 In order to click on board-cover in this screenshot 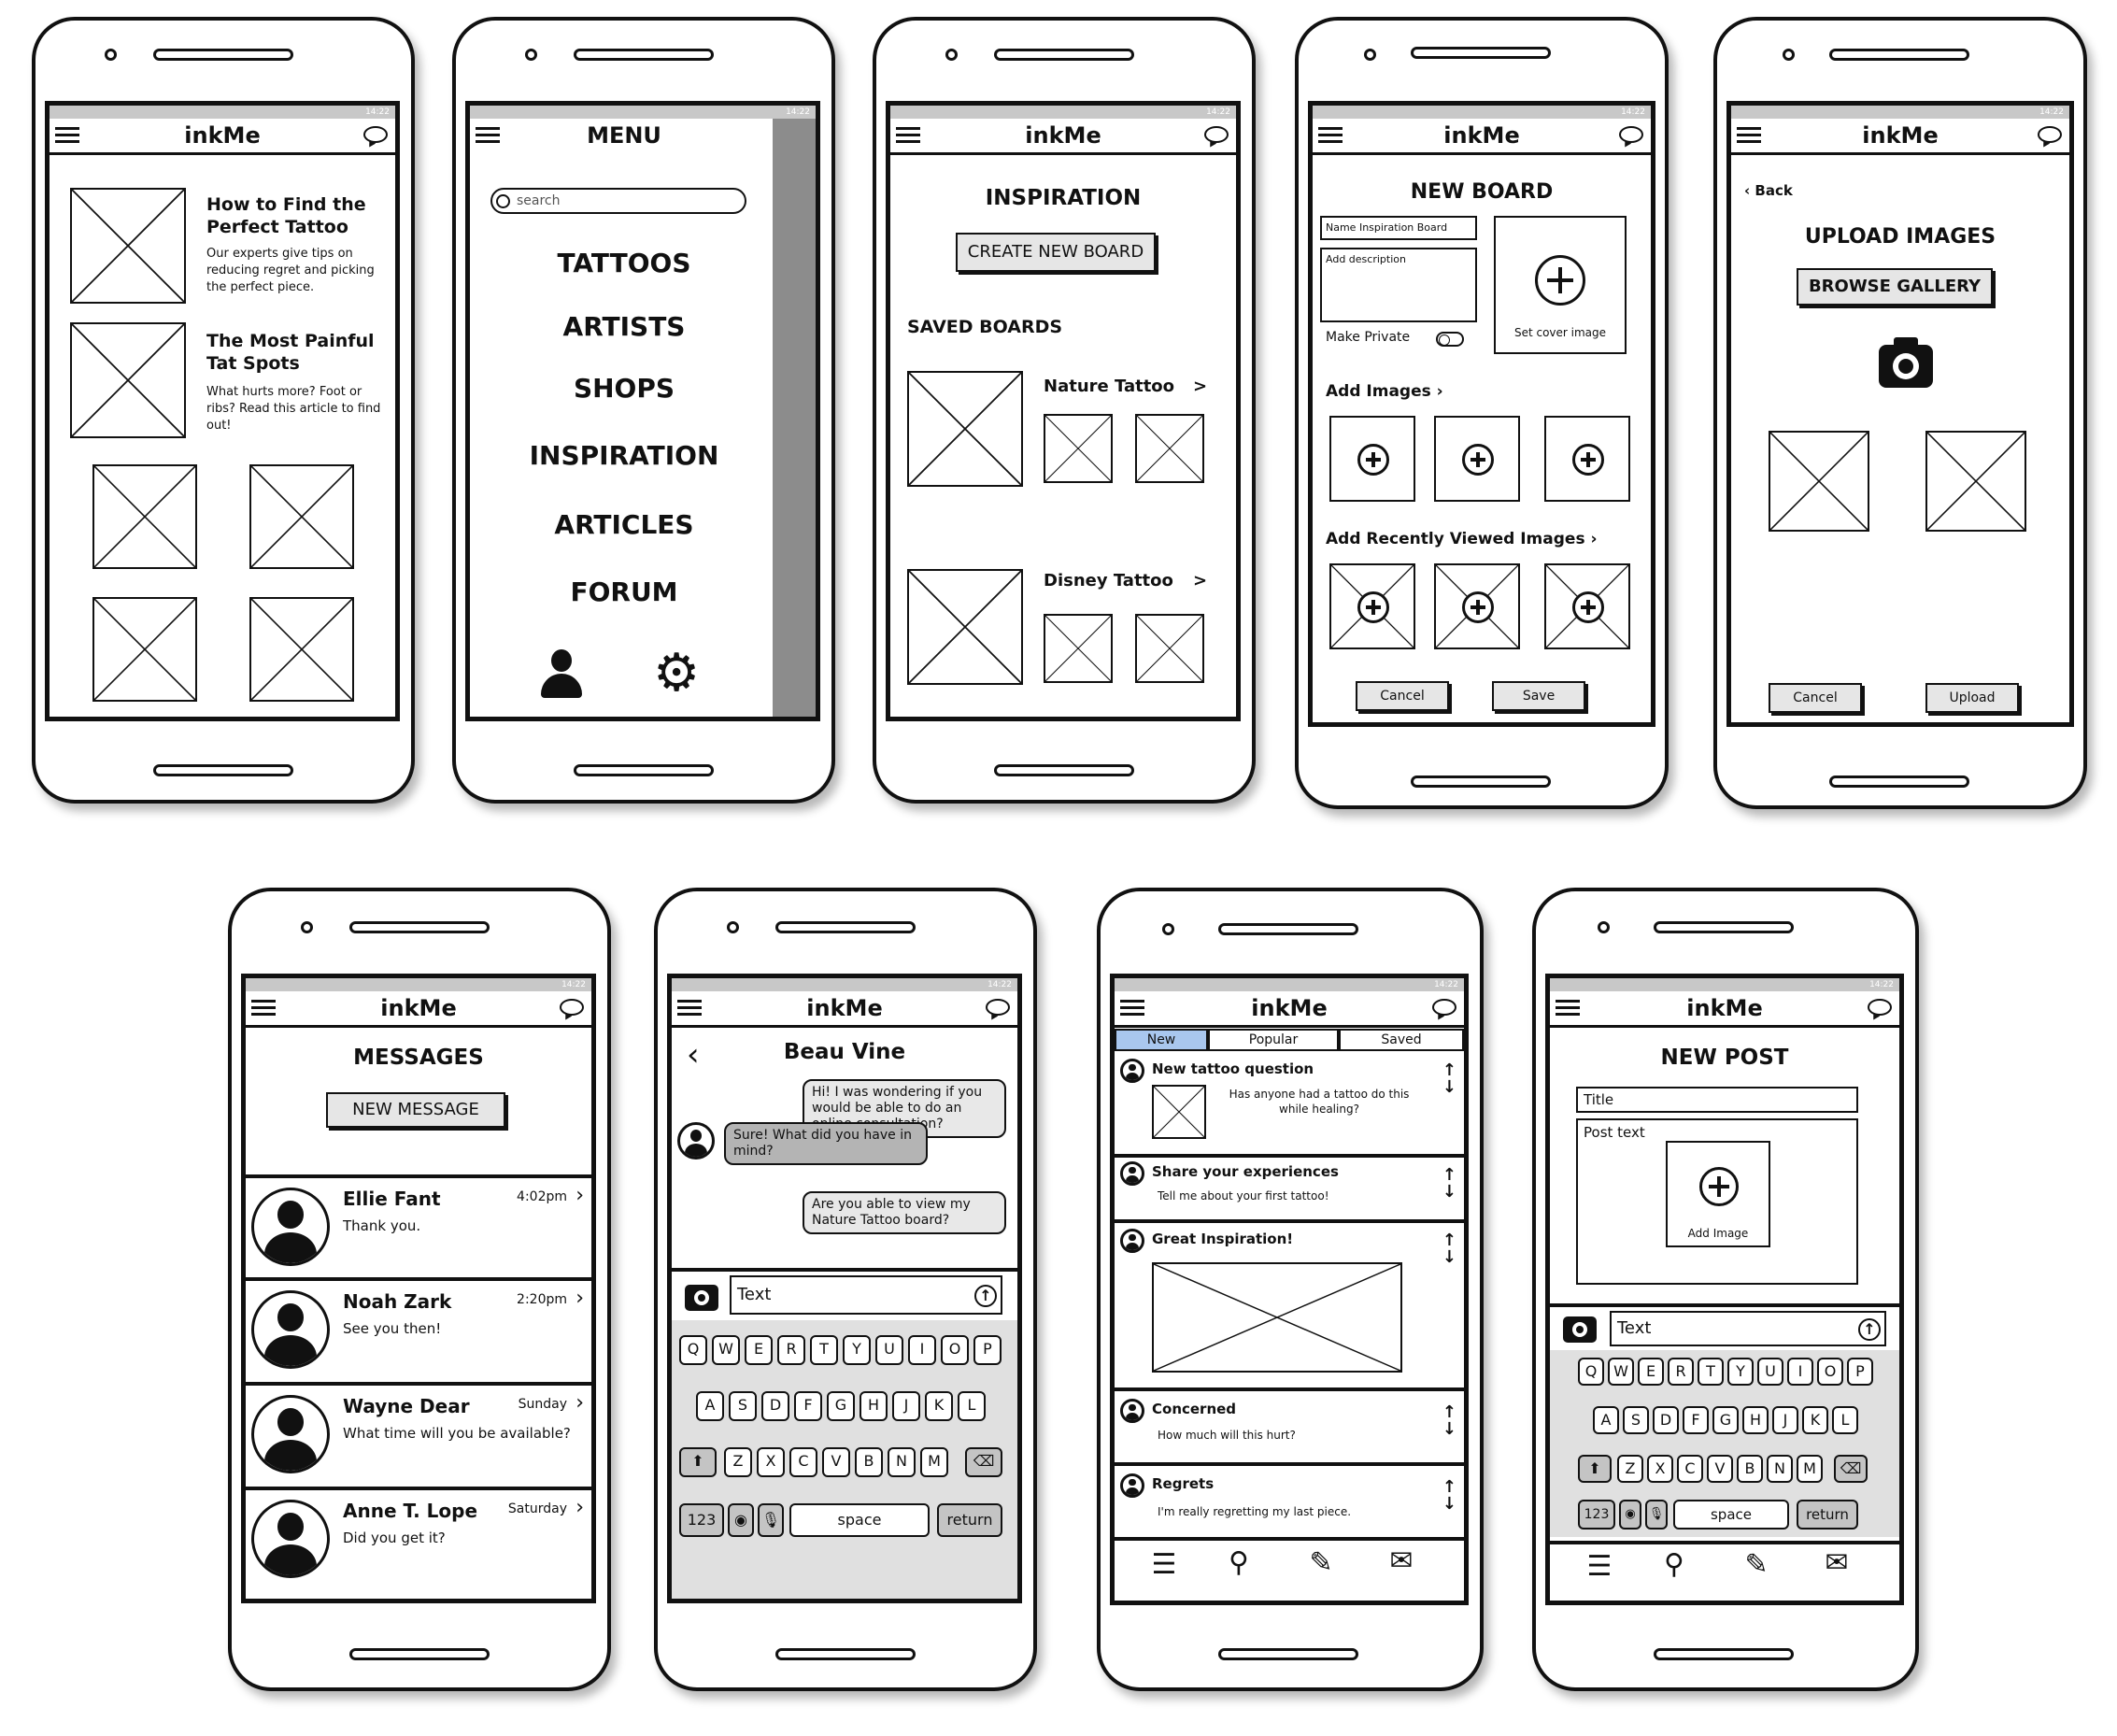, I will do `click(965, 627)`.